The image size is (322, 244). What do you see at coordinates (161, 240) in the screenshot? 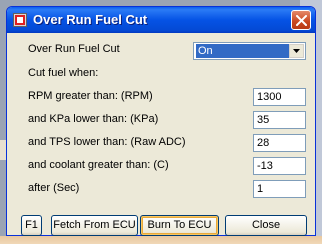
I see `background-region` at bounding box center [161, 240].